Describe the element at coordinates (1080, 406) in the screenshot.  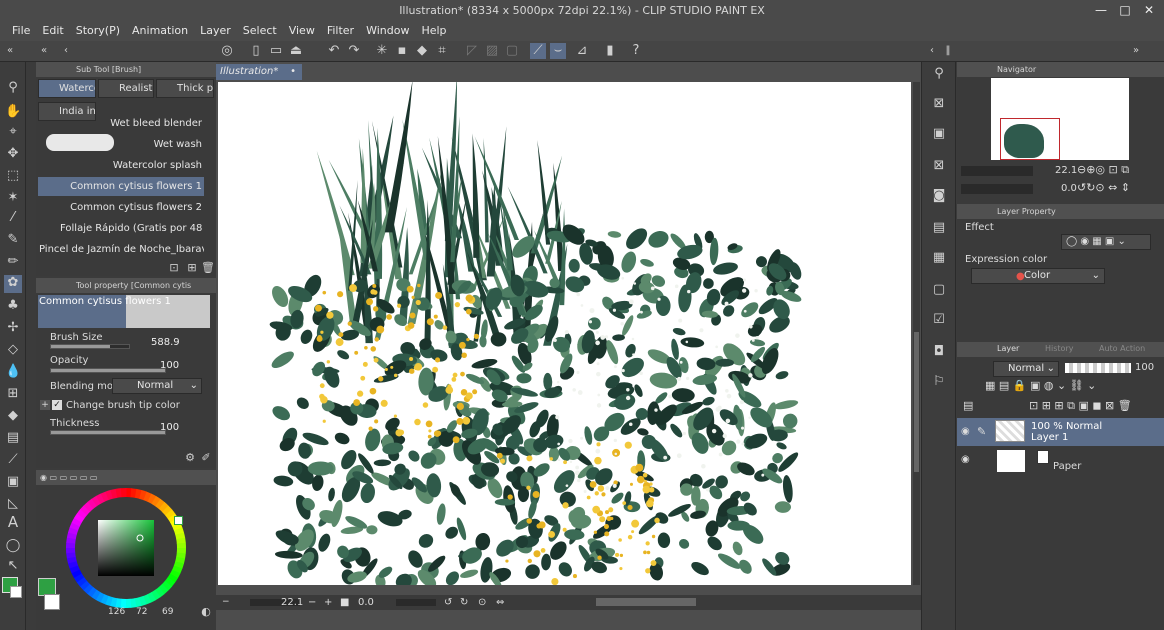
I see `layer-action-icons: ⊡ ⊞ ⊞ ⧉ ▣ ◼ ⊠ 🗑` at that location.